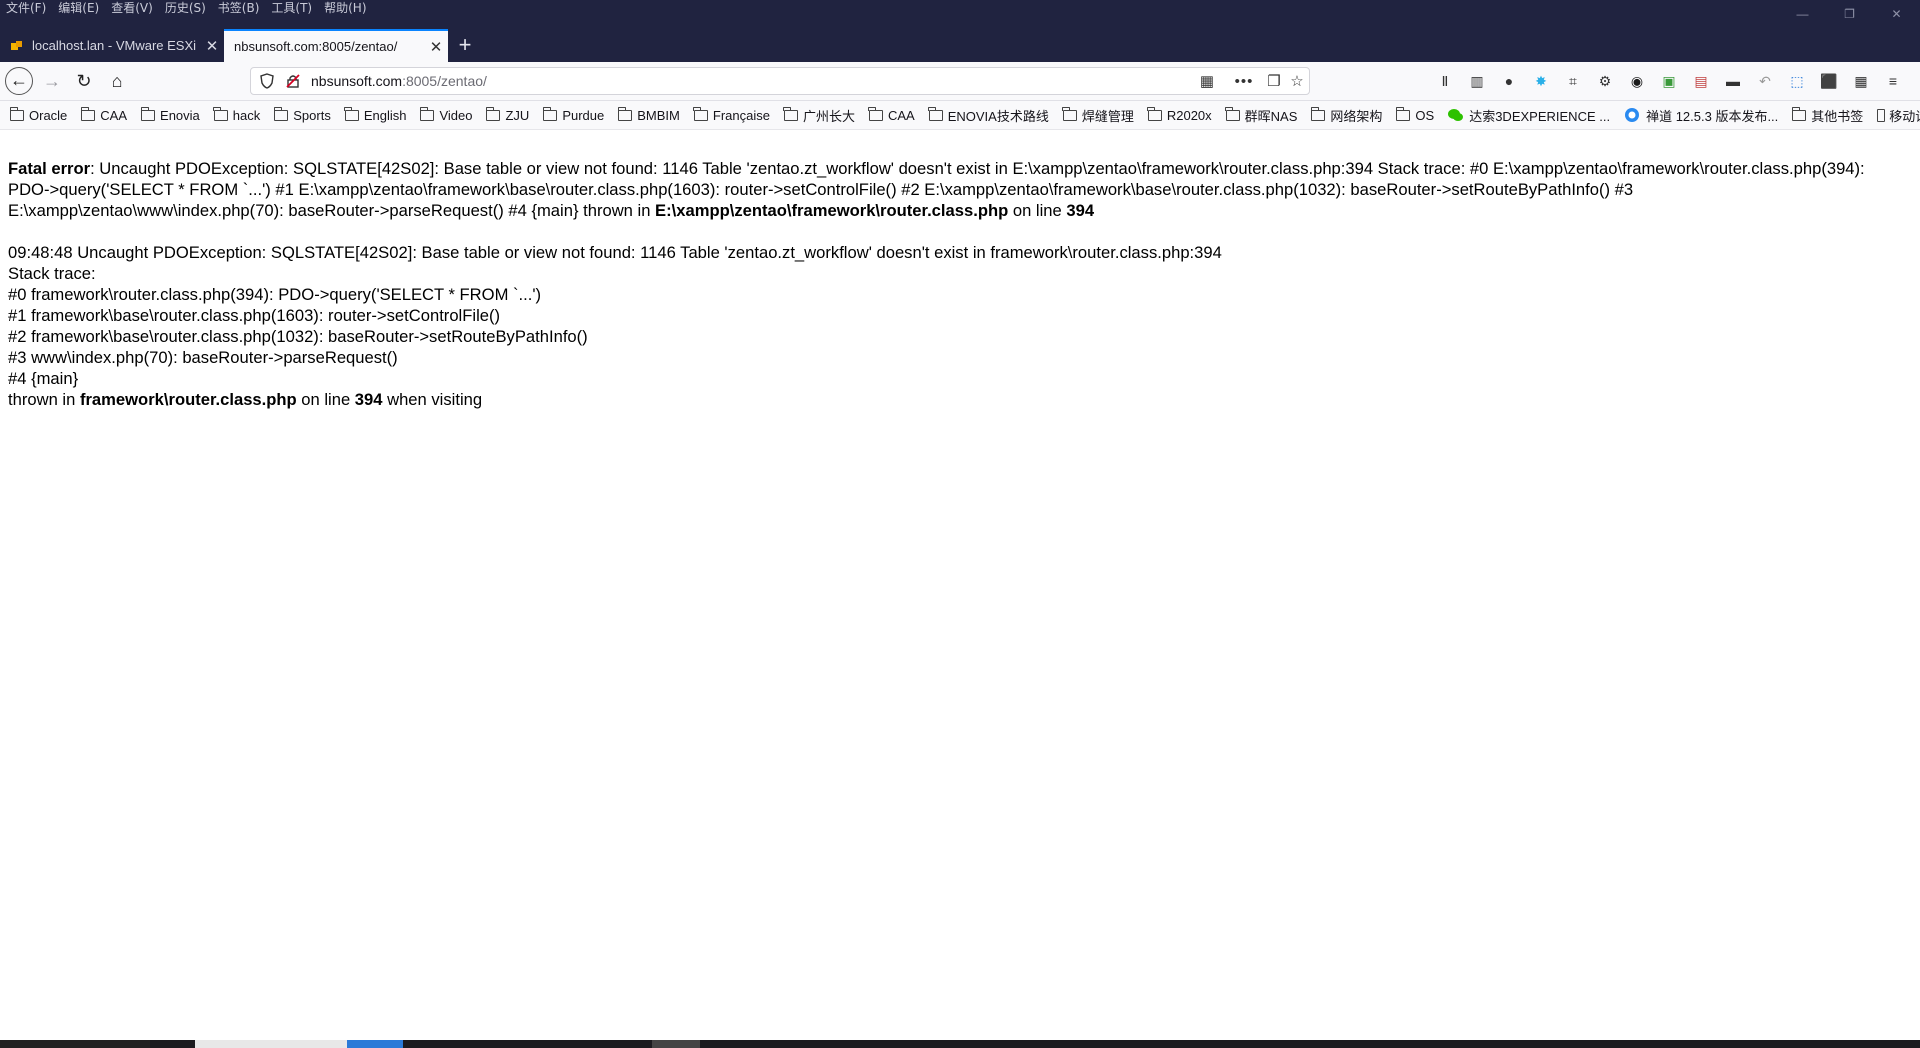  I want to click on menu-edit: 编辑(E), so click(81, 9).